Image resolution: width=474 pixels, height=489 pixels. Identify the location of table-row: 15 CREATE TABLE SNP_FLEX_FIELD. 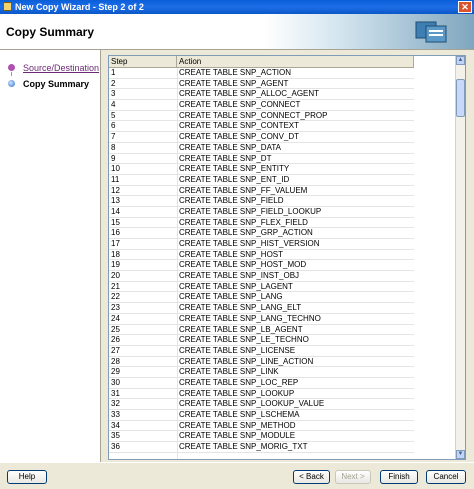
(261, 223).